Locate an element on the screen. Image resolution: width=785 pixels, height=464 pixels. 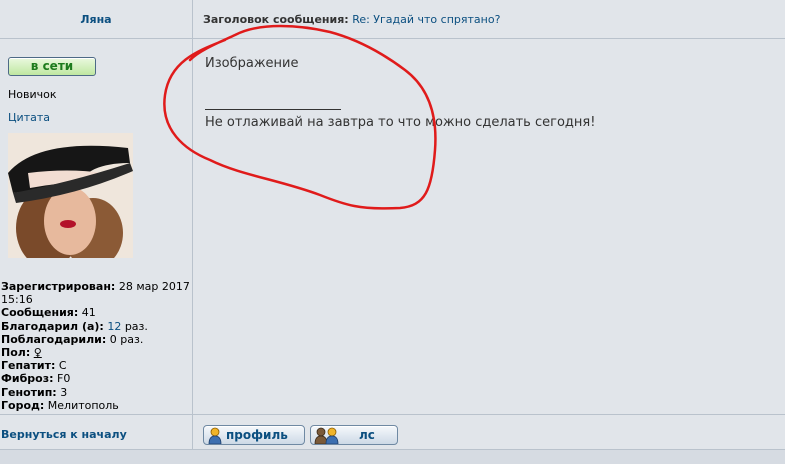
posts-value: 41 is located at coordinates (88, 313).